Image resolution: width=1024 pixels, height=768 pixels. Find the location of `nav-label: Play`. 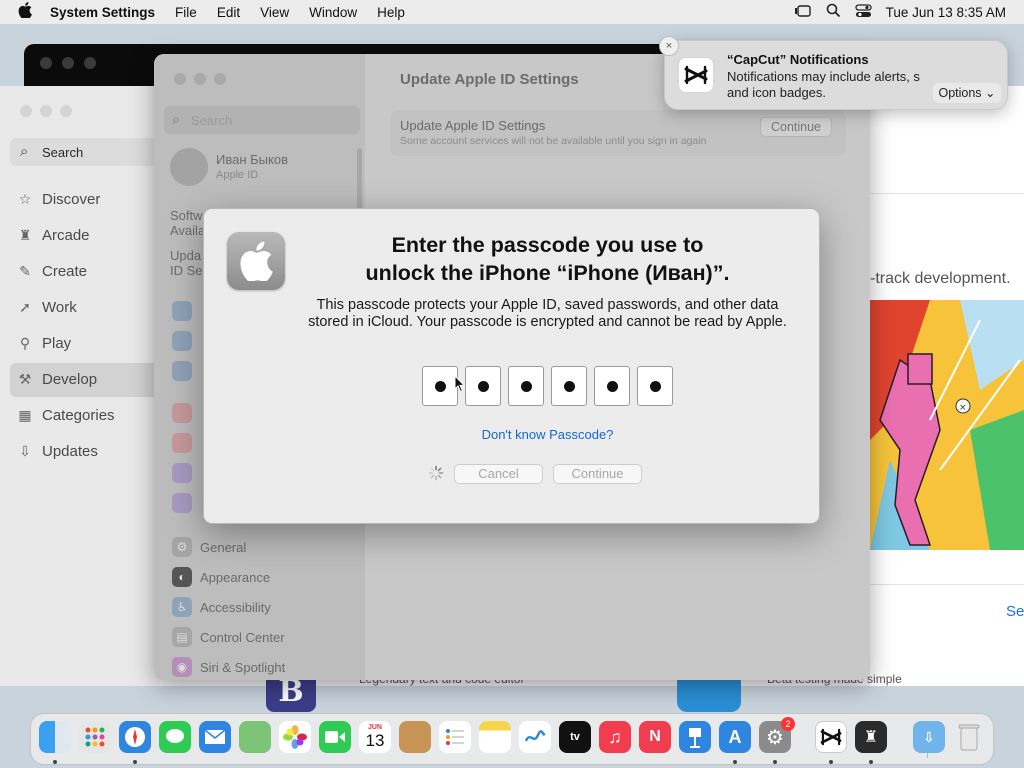

nav-label: Play is located at coordinates (57, 343).